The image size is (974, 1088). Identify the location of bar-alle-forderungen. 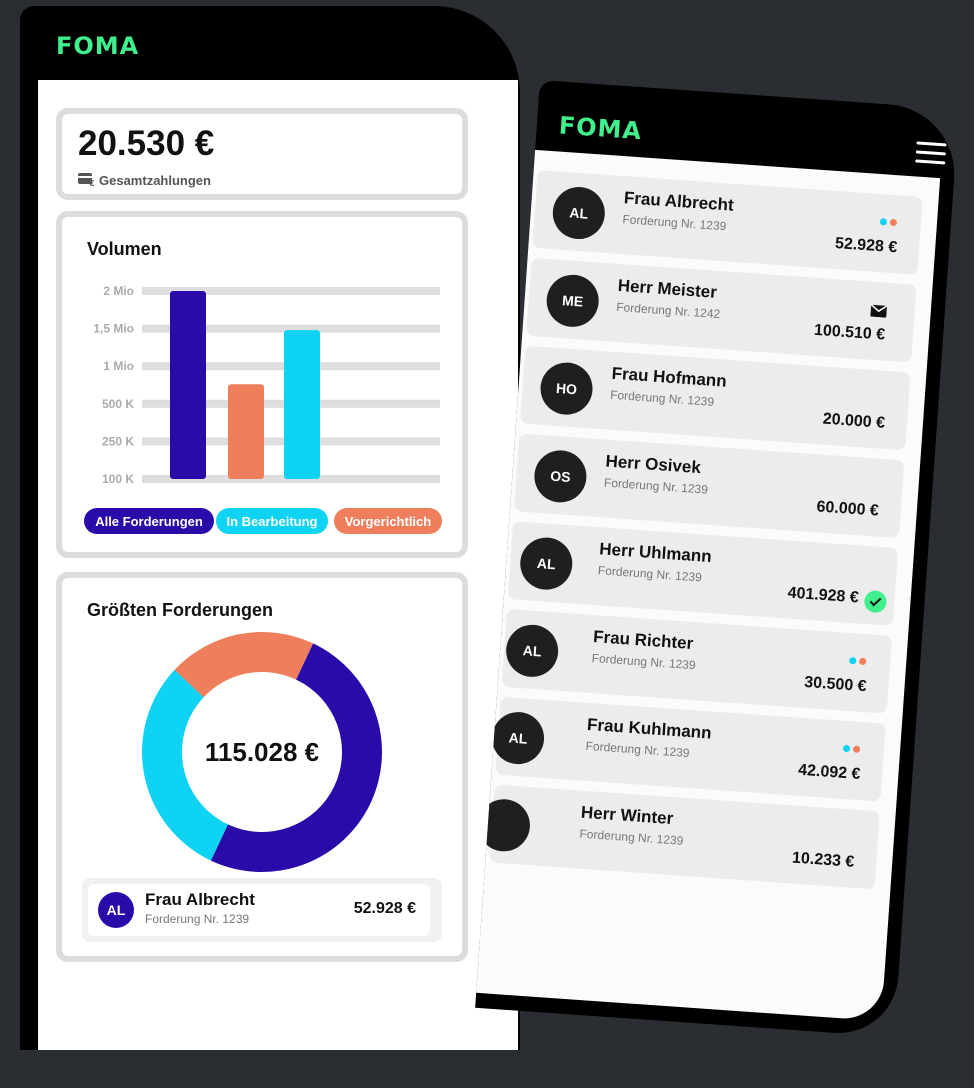
(188, 385).